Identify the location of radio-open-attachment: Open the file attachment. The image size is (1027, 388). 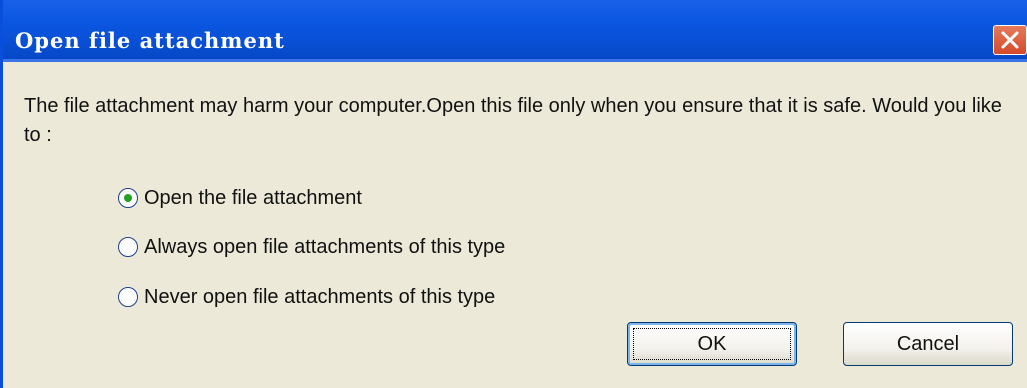
(240, 198).